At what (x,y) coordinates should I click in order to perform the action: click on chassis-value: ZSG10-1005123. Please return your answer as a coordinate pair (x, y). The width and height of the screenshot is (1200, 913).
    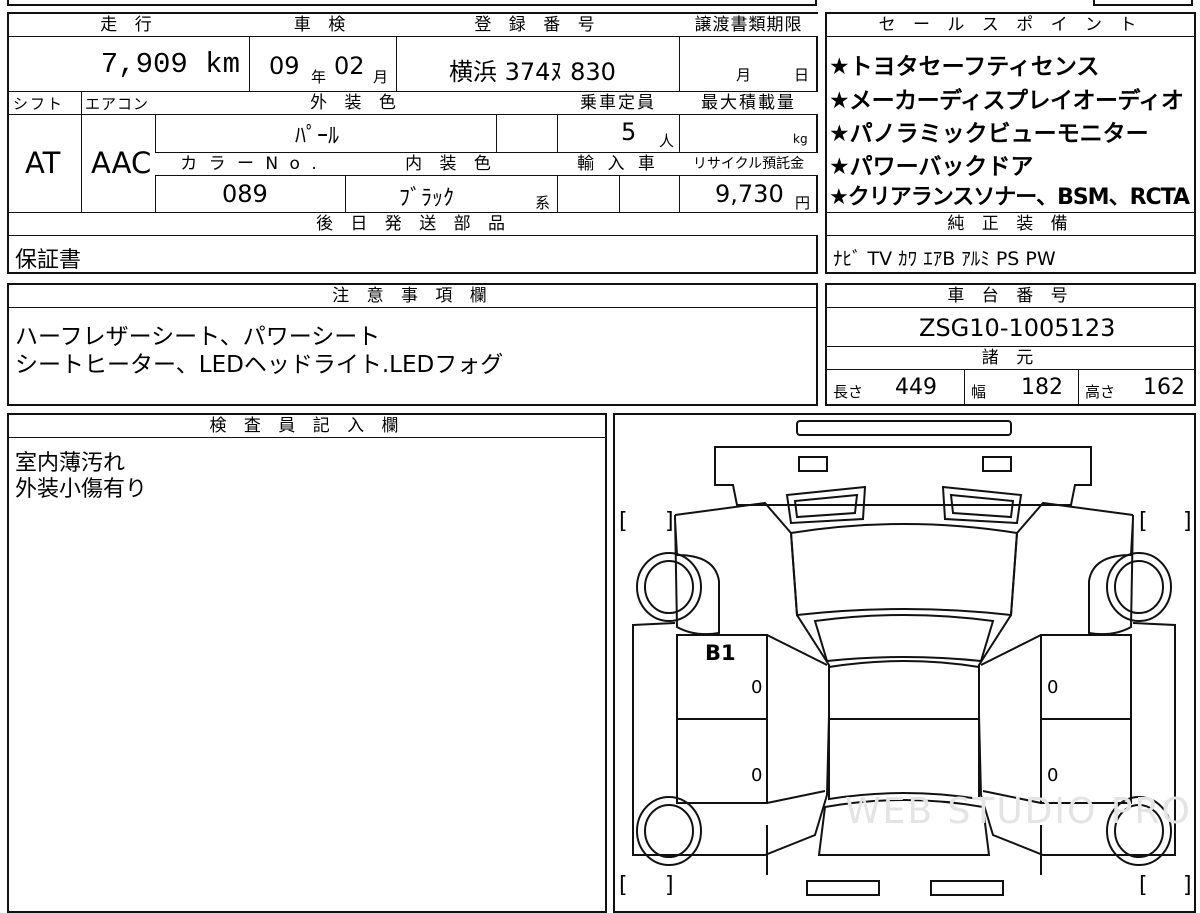
    Looking at the image, I should click on (1017, 328).